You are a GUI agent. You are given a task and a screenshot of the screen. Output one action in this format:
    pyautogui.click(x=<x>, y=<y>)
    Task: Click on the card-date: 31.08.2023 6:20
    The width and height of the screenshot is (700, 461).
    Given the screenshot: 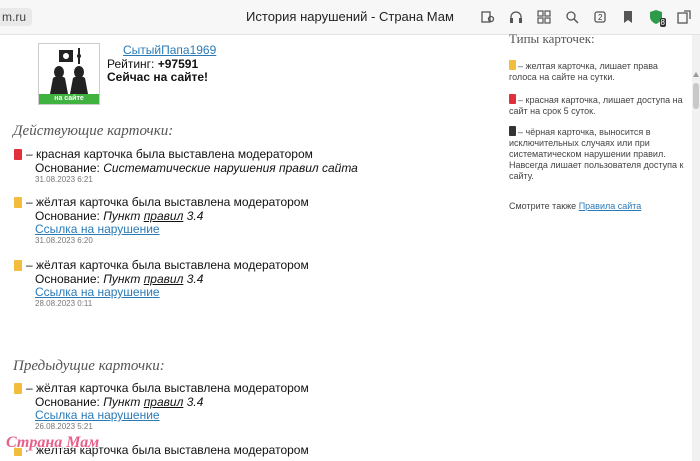 What is the action you would take?
    pyautogui.click(x=64, y=240)
    